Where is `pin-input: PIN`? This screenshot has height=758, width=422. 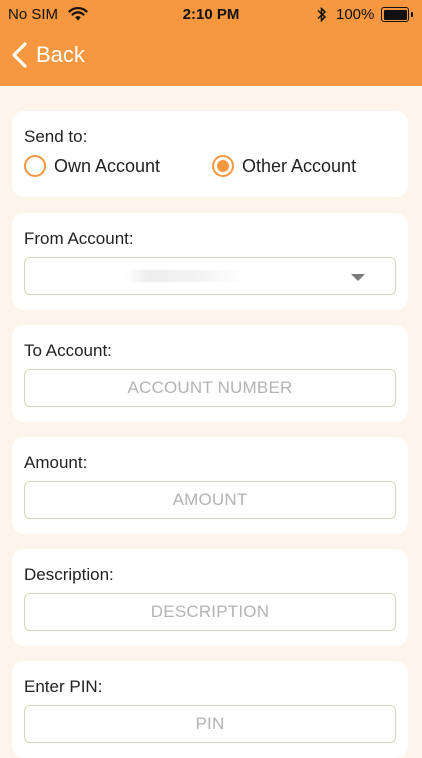 pin-input: PIN is located at coordinates (210, 724).